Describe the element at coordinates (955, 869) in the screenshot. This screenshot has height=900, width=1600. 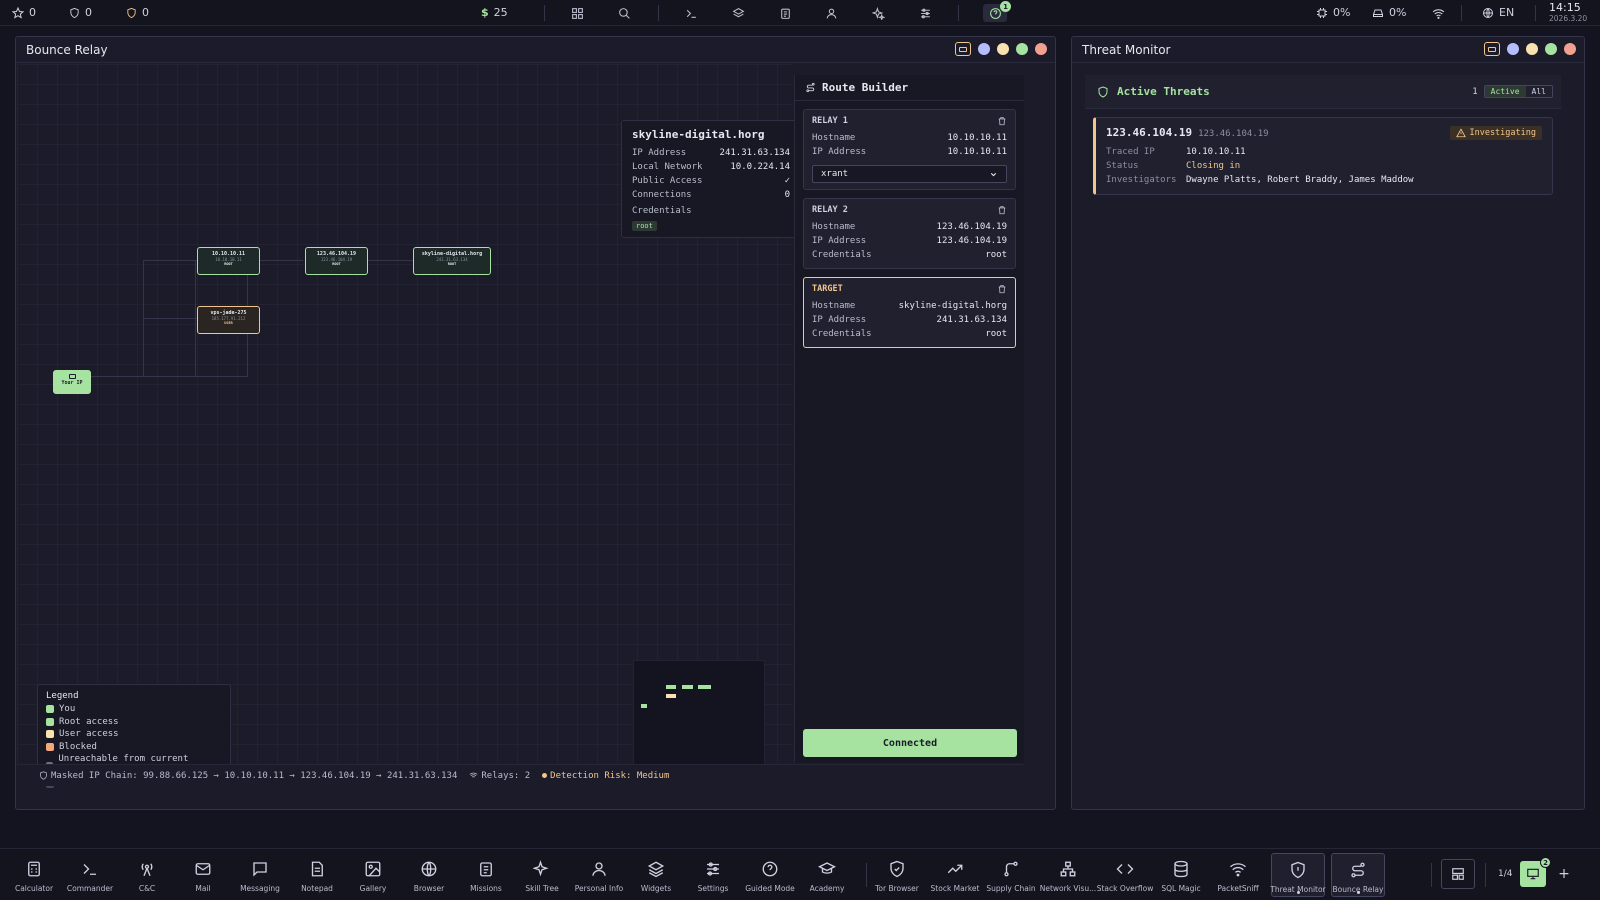
I see `trending-up-icon` at that location.